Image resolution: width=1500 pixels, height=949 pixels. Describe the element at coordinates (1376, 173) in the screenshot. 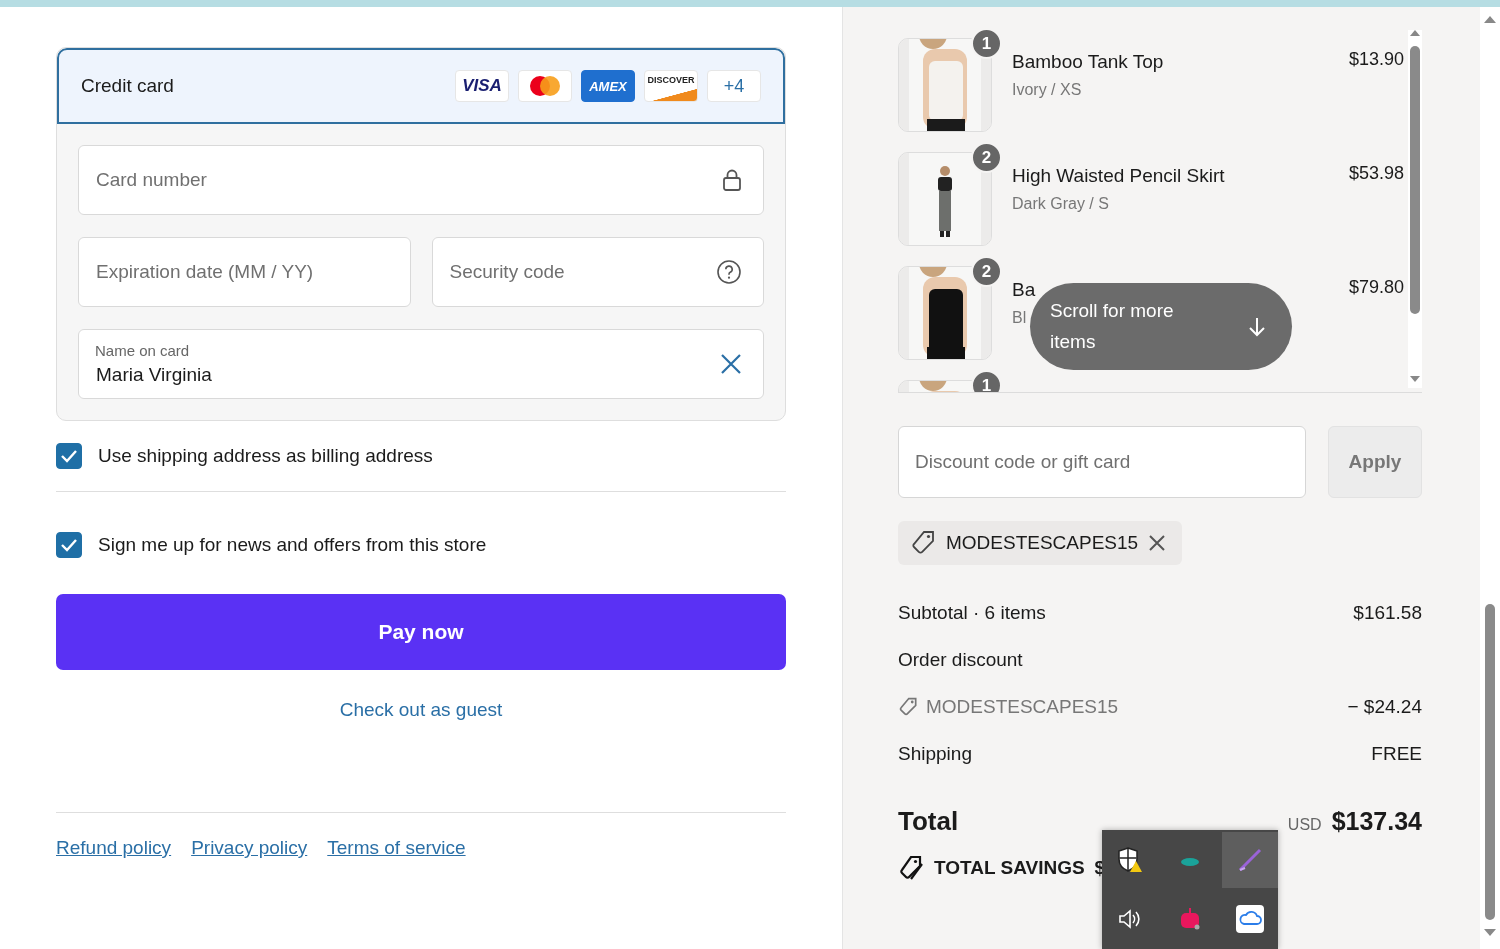

I see `item-price: $53.98` at that location.